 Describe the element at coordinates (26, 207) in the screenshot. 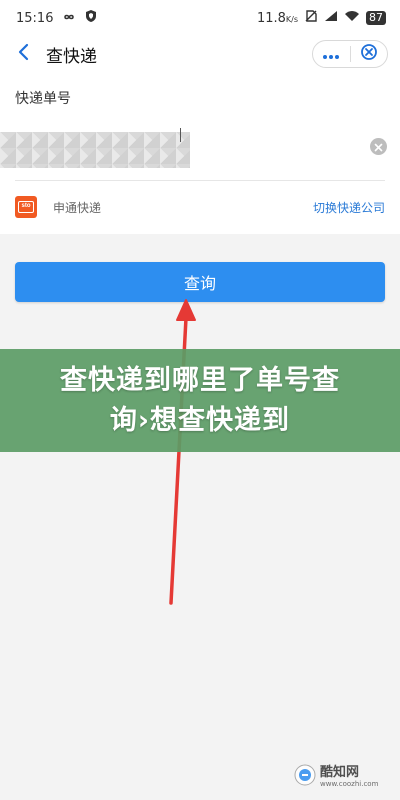

I see `sto-logo-icon: sto` at that location.